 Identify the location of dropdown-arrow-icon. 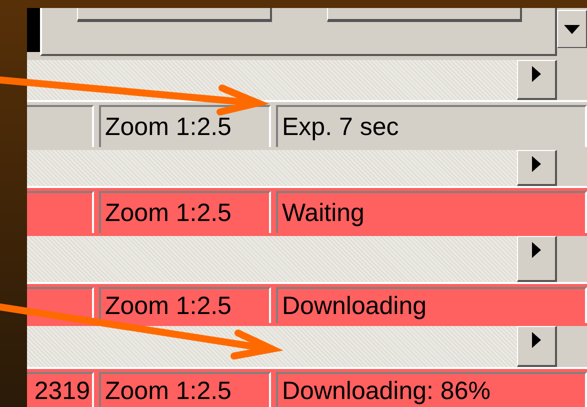
(572, 29).